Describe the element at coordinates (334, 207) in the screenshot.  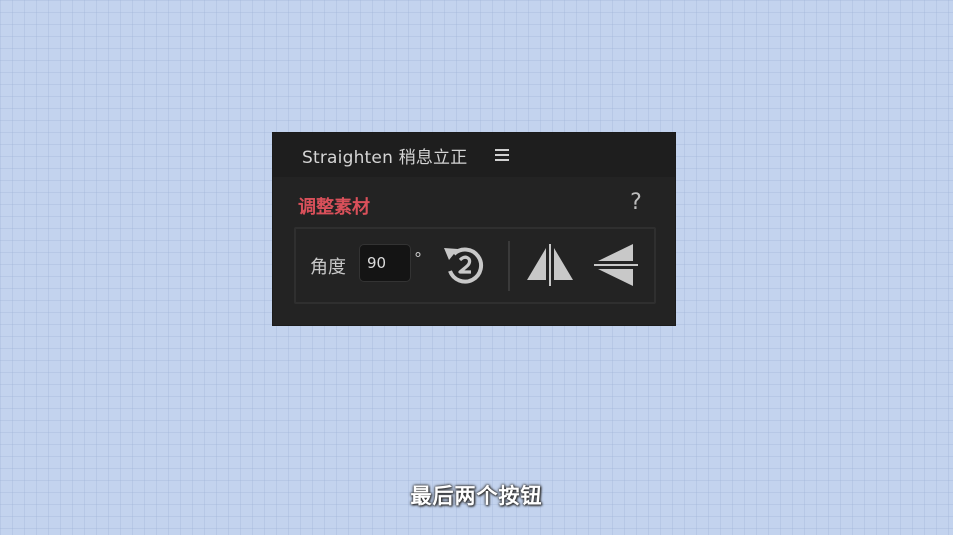
I see `section-title: 调整素材` at that location.